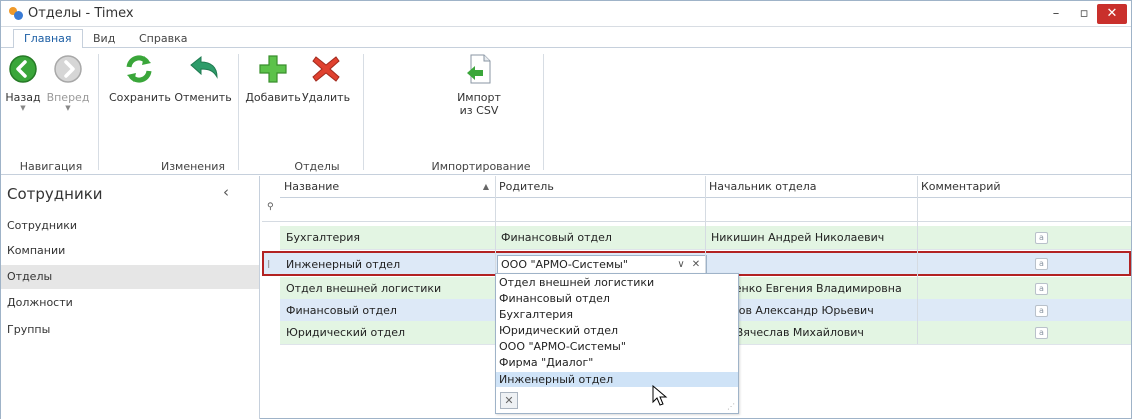 This screenshot has height=419, width=1132. Describe the element at coordinates (81, 13) in the screenshot. I see `window-title: Отделы - Timex` at that location.